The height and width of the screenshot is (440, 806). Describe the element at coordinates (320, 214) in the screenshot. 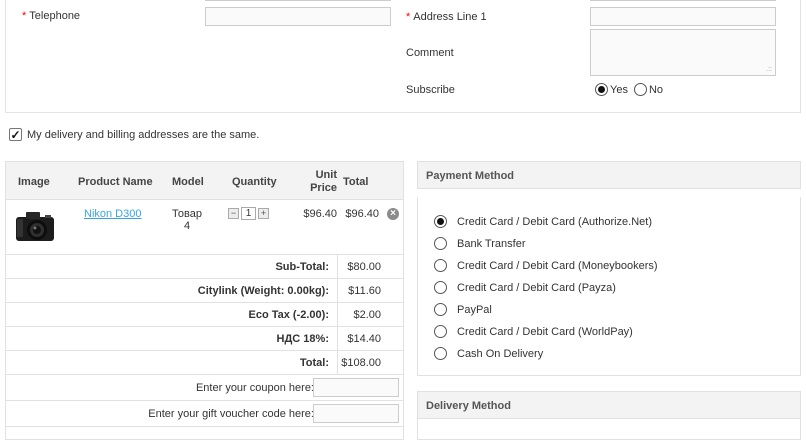

I see `unit-price: $96.40` at that location.